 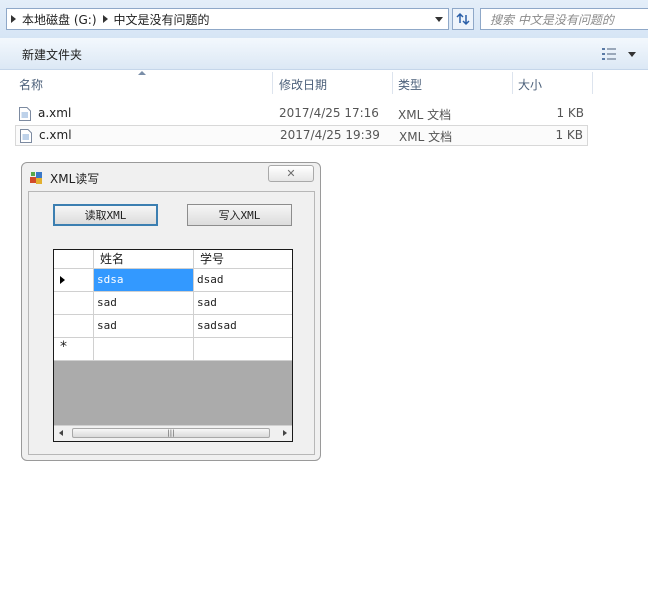 I want to click on grid-row: sad sadsad, so click(x=173, y=326).